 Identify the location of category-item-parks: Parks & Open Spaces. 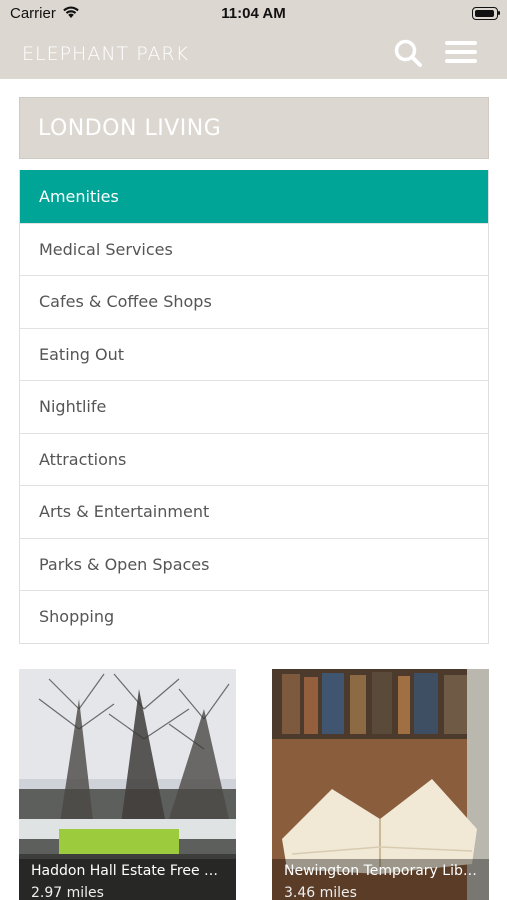
(254, 563).